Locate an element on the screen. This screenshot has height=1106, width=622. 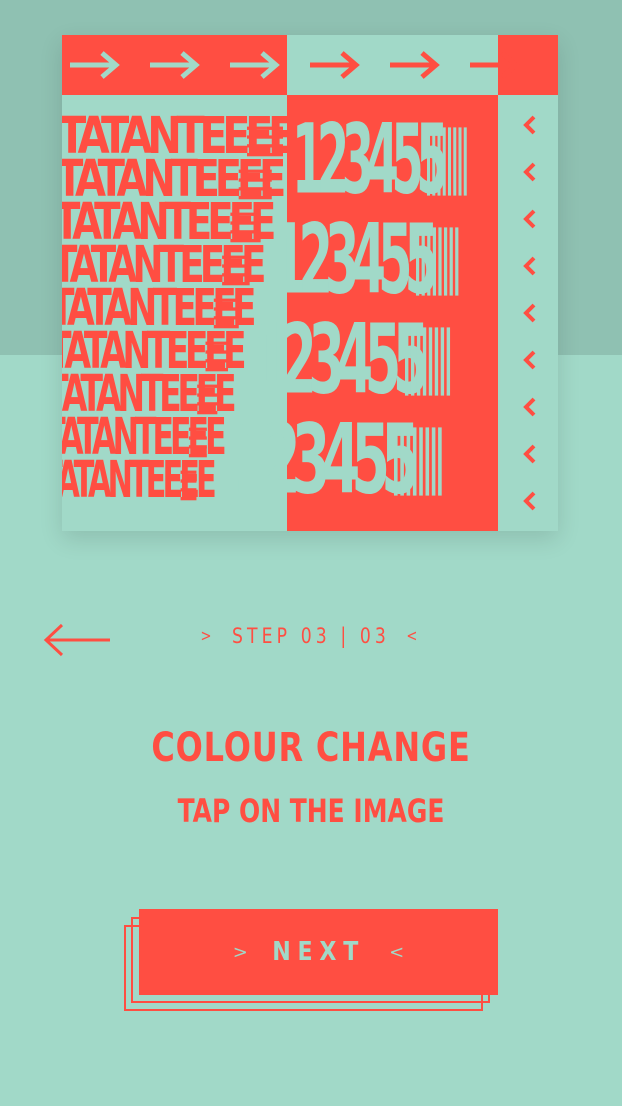
next-button: > NEXT < is located at coordinates (318, 952).